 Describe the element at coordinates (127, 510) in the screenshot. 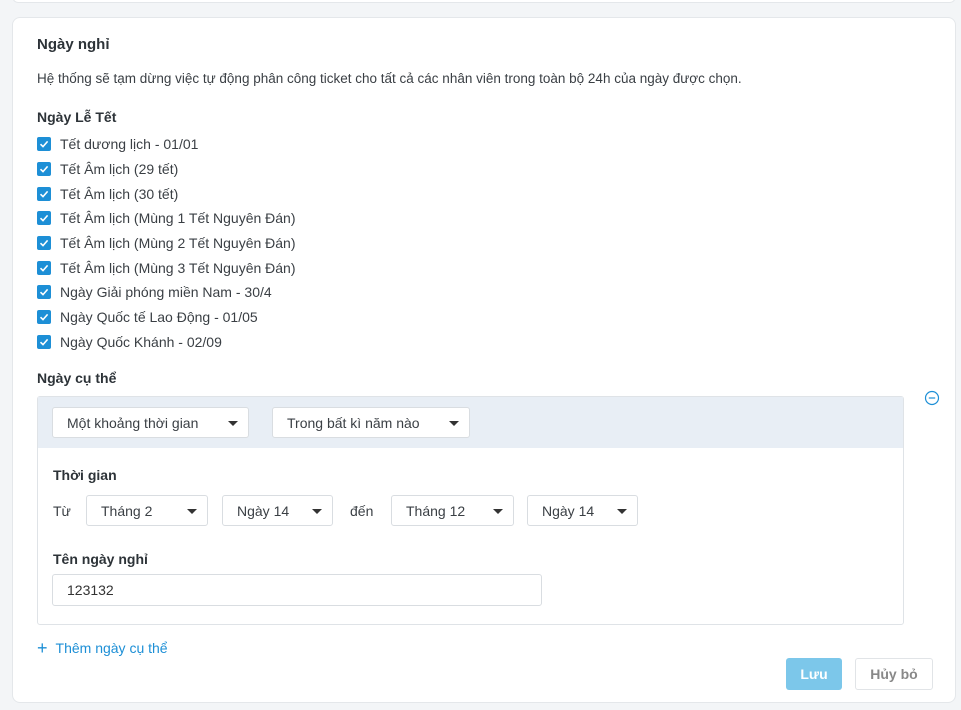

I see `from-month-value: Tháng 2` at that location.